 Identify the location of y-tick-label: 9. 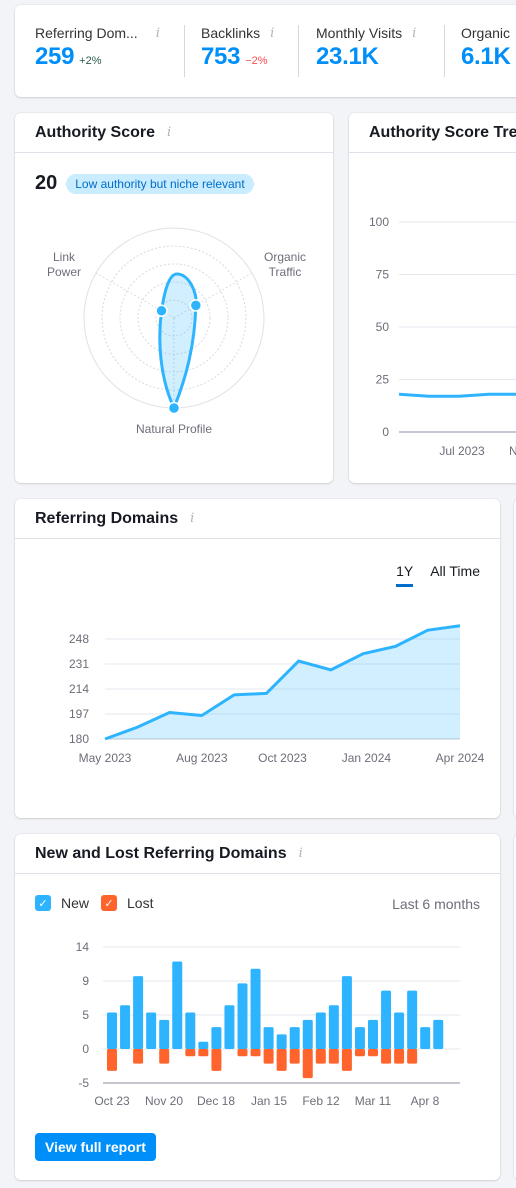
(85, 981).